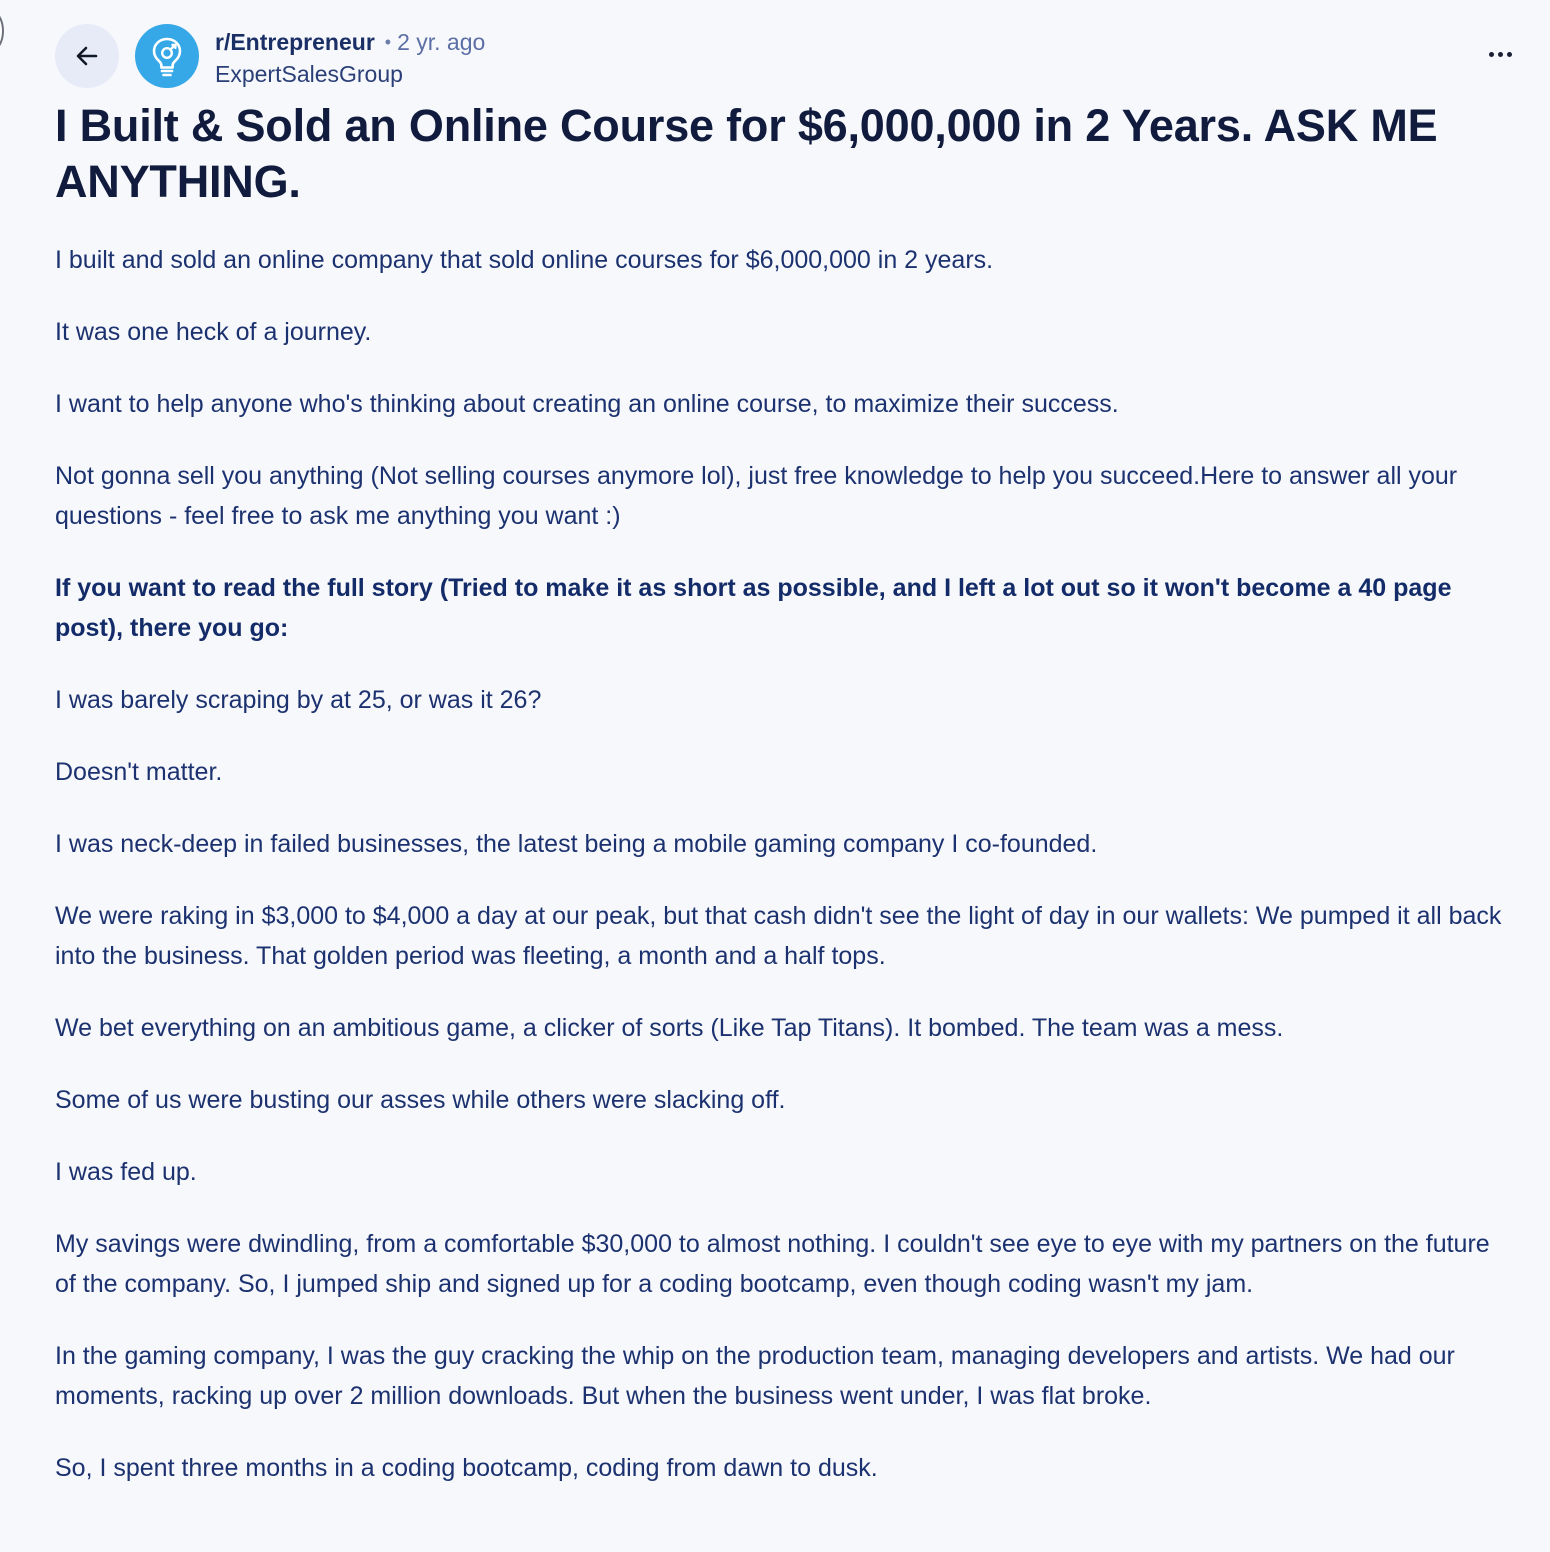 The image size is (1550, 1552). I want to click on meta-top-line: r/Entrepreneur • 2 yr. ago, so click(565, 42).